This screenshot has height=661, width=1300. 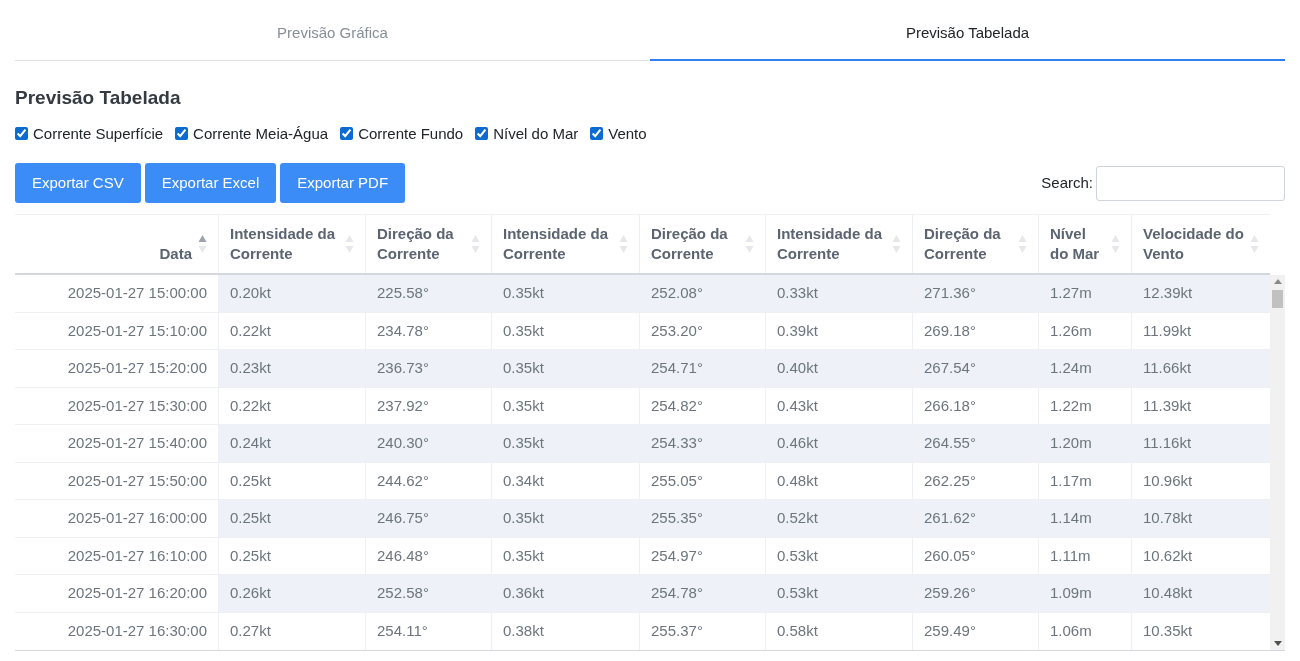 I want to click on table-cell: 0.25kt, so click(x=291, y=518).